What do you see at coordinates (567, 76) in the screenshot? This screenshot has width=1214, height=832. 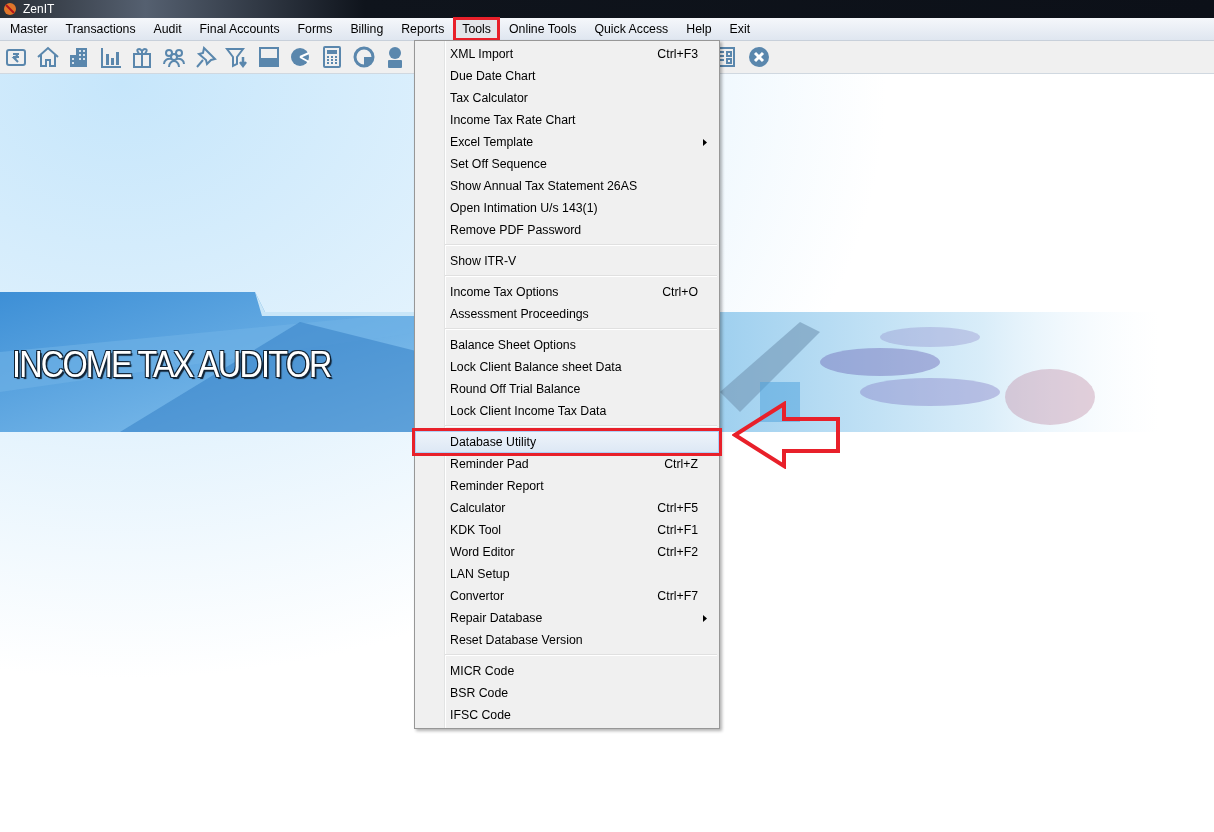 I see `menu-item: Due Date Chart` at bounding box center [567, 76].